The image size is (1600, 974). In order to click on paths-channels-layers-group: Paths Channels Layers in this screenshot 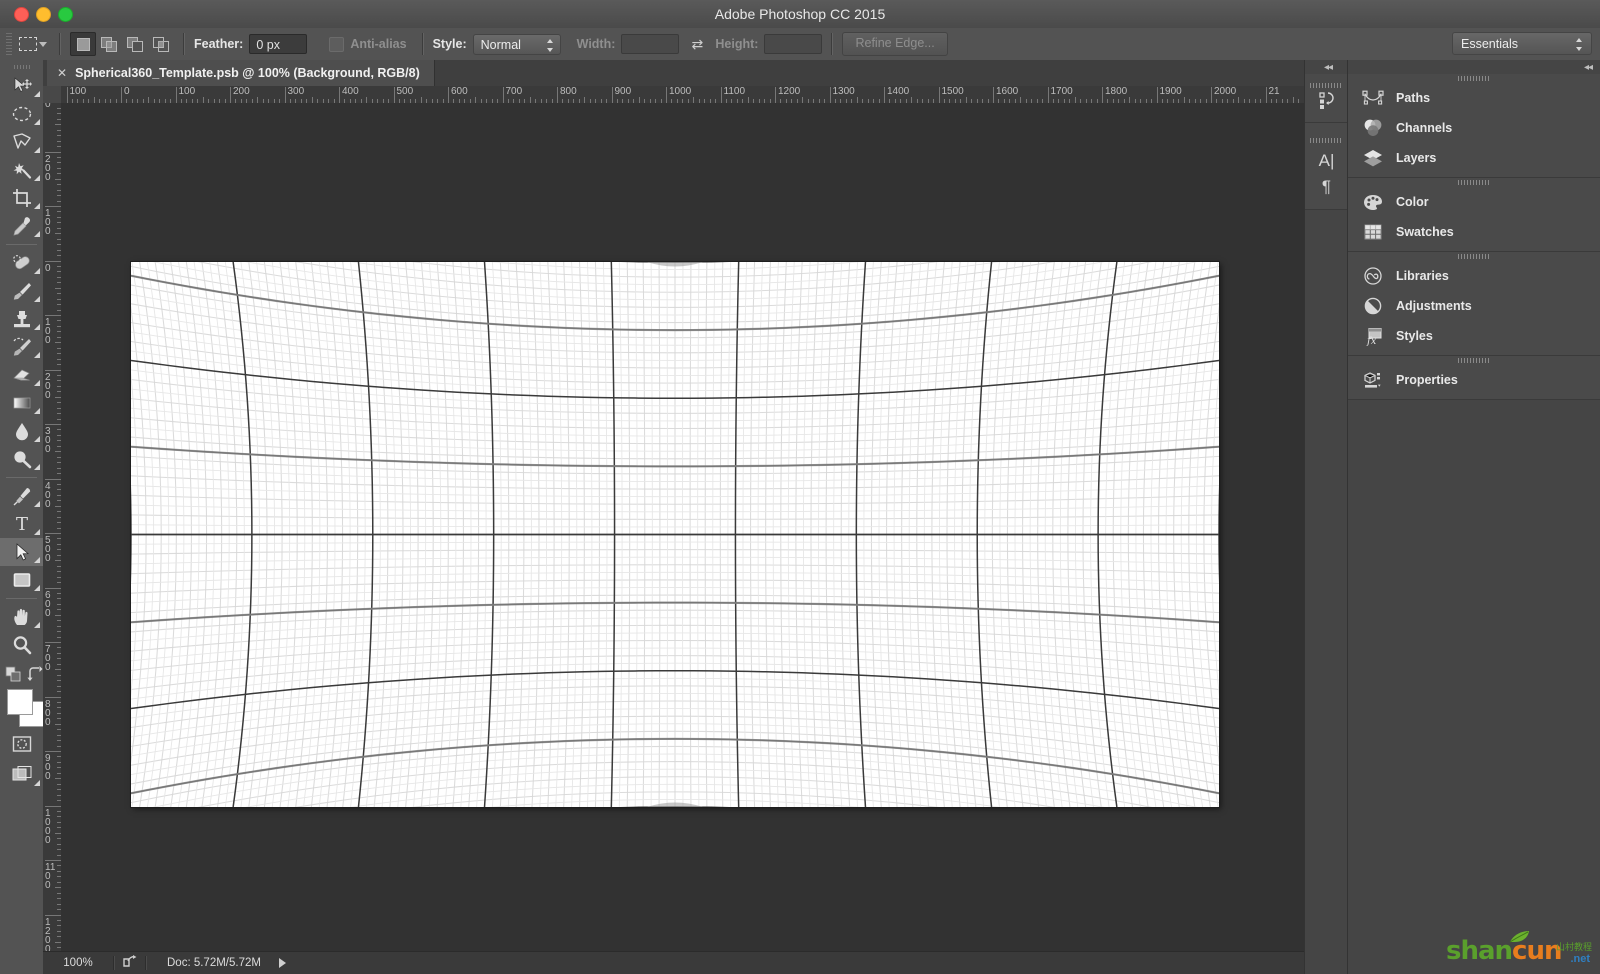, I will do `click(1474, 126)`.